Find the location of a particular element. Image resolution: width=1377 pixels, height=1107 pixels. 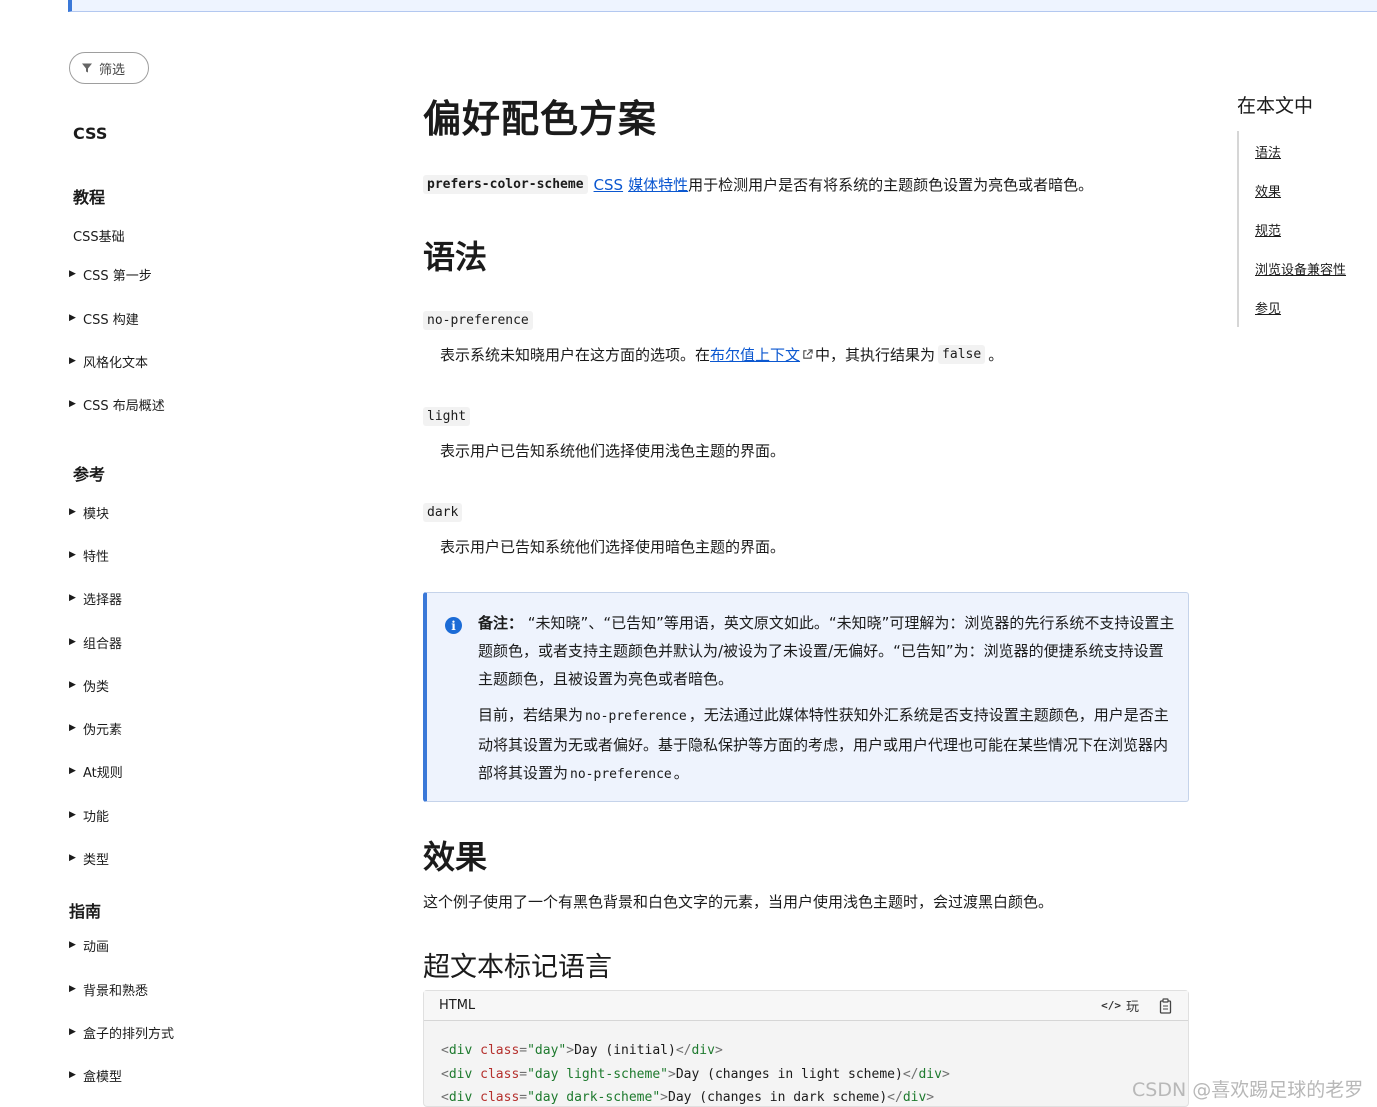

value-desc-dark: 表示用户已告知系统他们选择使用暗色主题的界面。 is located at coordinates (613, 547).